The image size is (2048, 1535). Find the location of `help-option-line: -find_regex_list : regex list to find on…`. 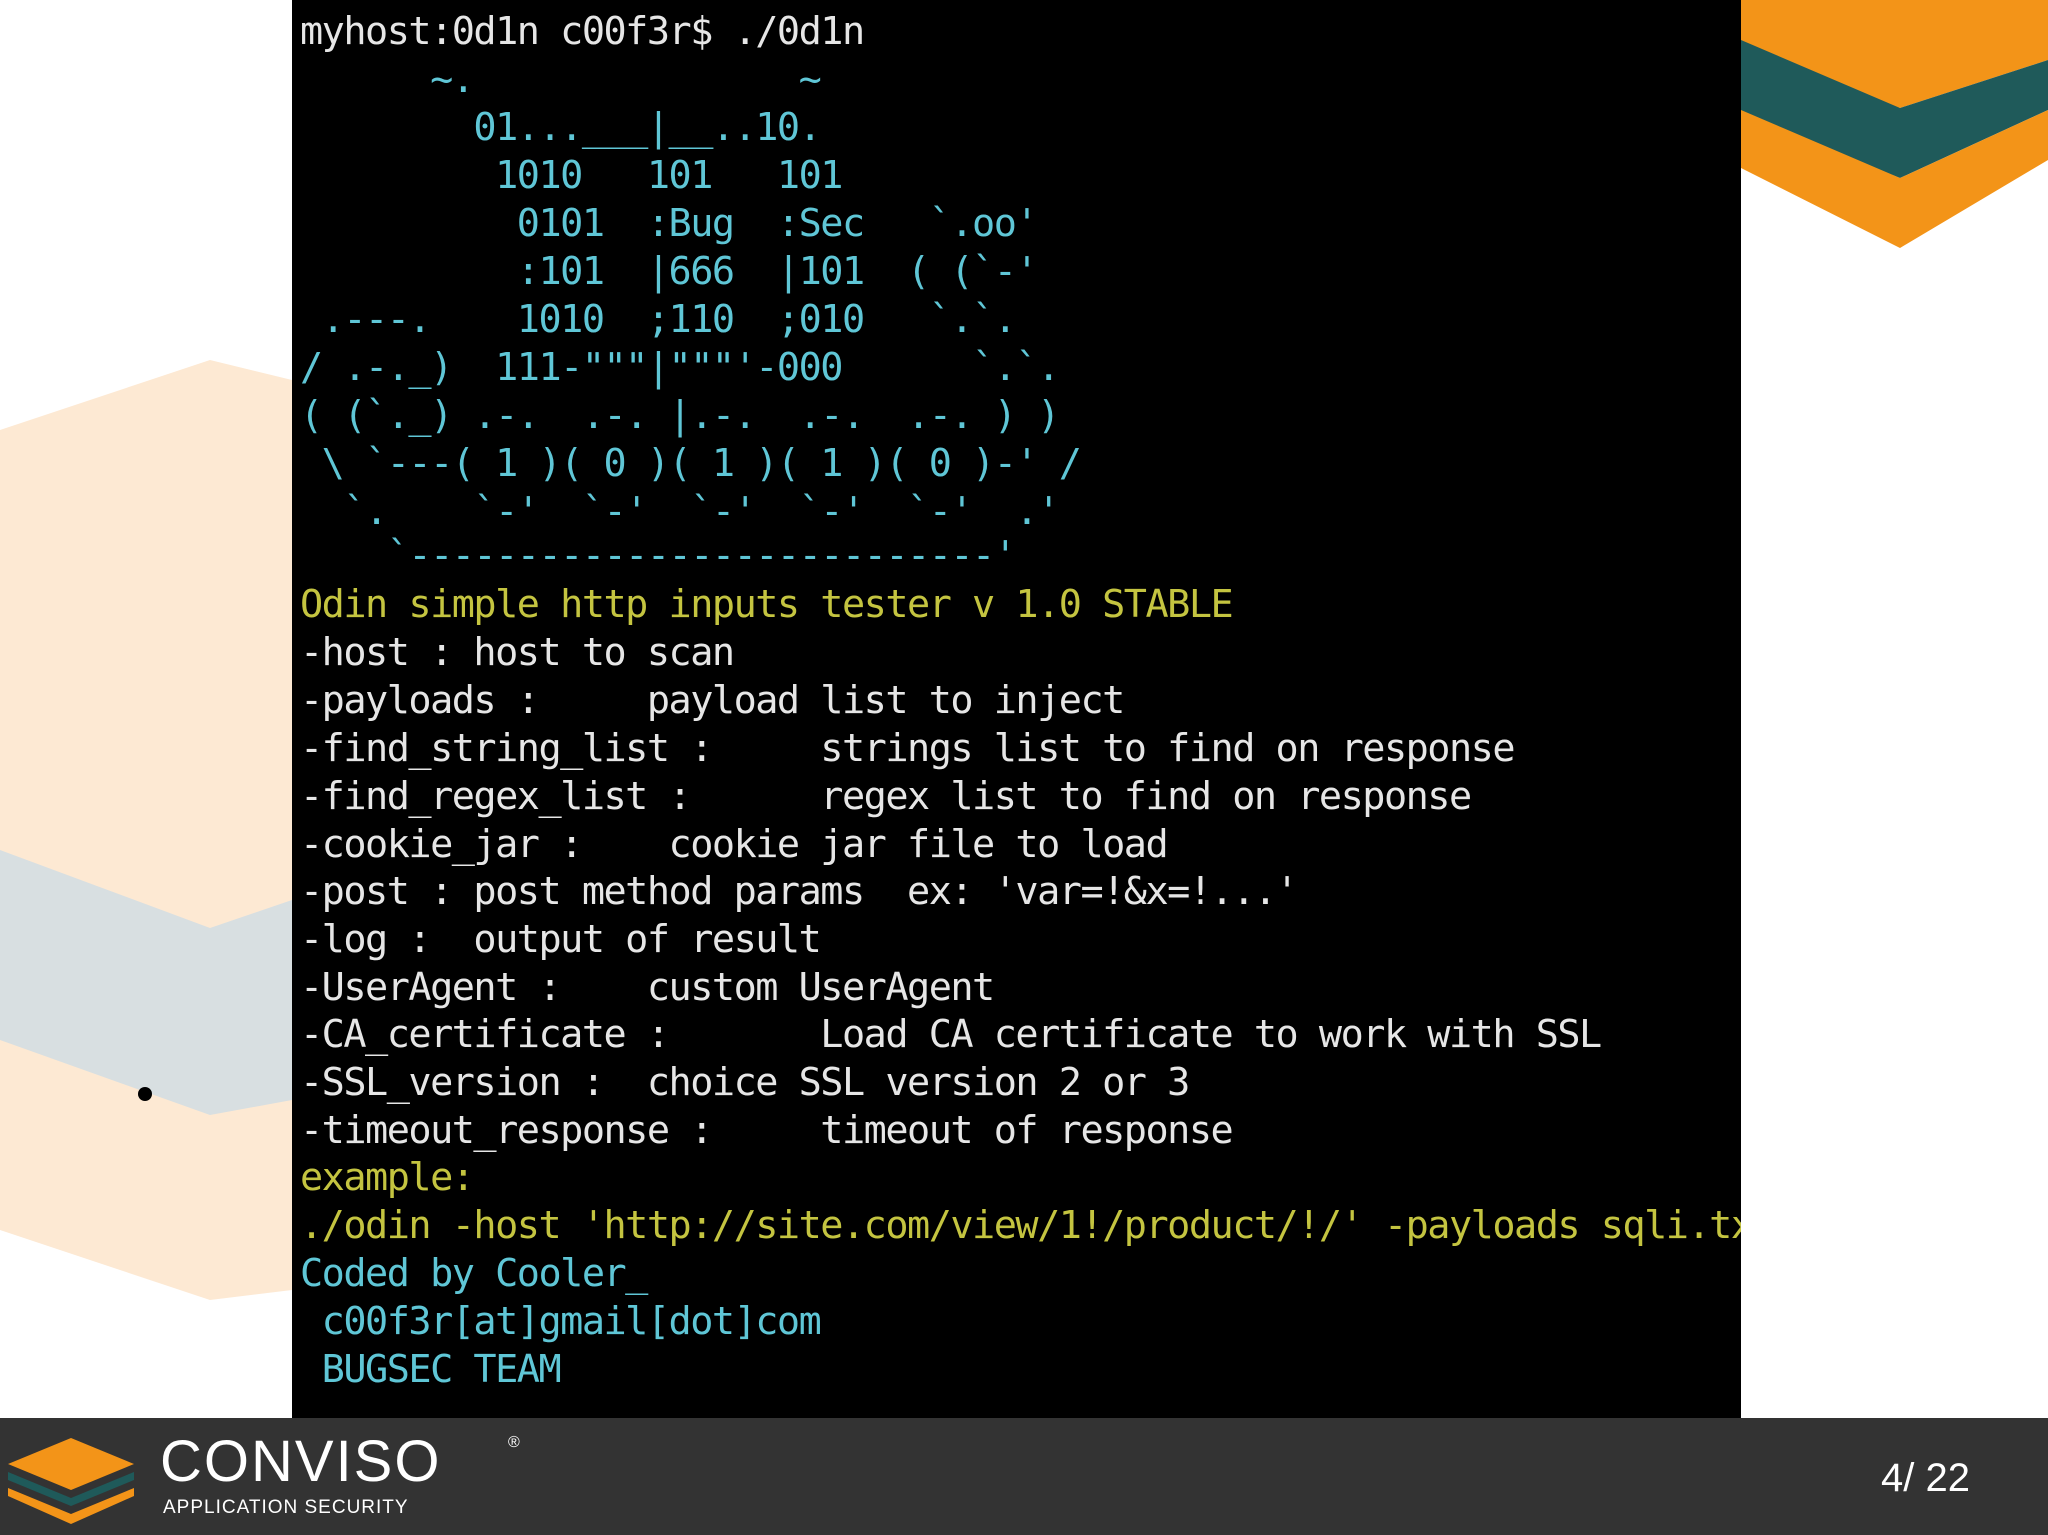

help-option-line: -find_regex_list : regex list to find on… is located at coordinates (886, 796).